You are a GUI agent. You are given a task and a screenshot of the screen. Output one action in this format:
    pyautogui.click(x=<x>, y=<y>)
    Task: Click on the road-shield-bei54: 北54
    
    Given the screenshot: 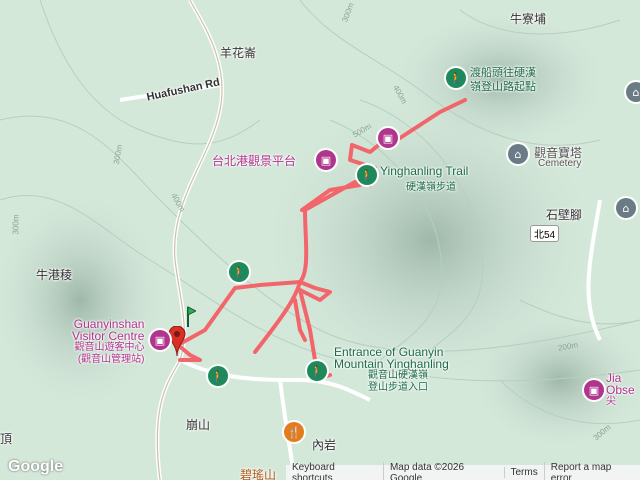 What is the action you would take?
    pyautogui.click(x=545, y=233)
    